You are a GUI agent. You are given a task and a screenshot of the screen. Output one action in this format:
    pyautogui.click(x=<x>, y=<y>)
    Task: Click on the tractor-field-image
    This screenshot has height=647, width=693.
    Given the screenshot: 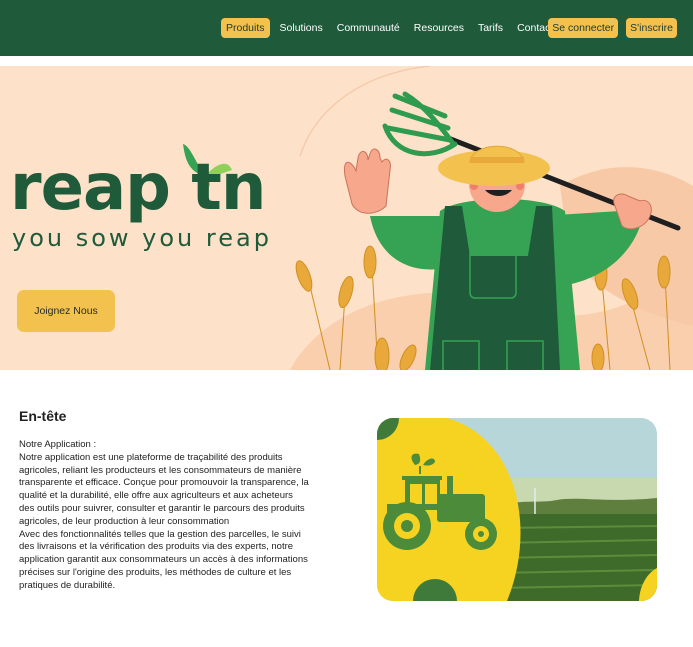 What is the action you would take?
    pyautogui.click(x=517, y=509)
    